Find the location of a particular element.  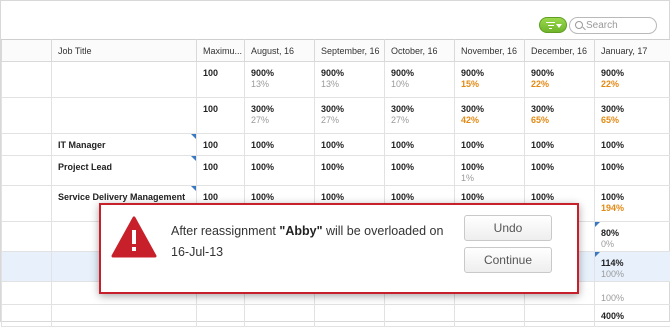

filter-button is located at coordinates (553, 25).